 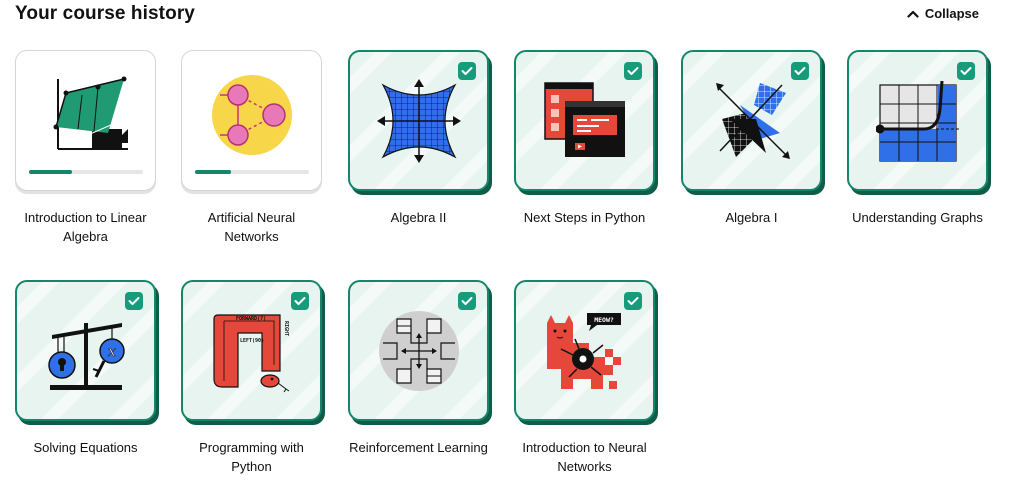 I want to click on balance-scale-icon: x, so click(x=86, y=356).